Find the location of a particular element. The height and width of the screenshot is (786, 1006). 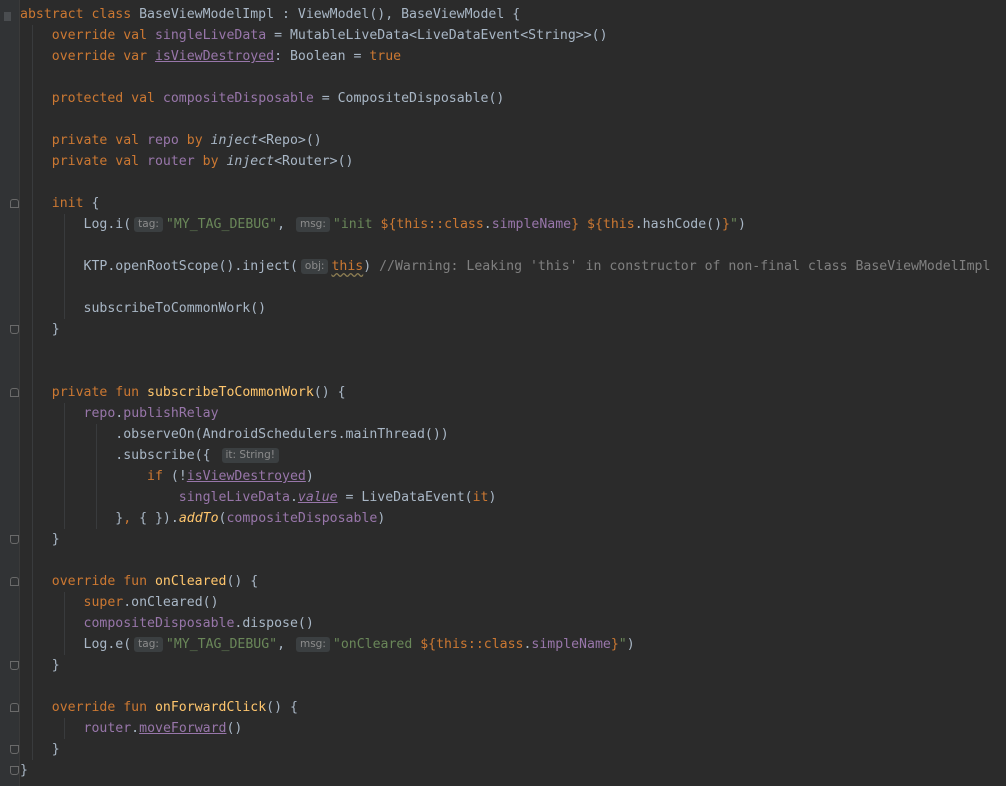

parameter-hint: tag: is located at coordinates (148, 644).